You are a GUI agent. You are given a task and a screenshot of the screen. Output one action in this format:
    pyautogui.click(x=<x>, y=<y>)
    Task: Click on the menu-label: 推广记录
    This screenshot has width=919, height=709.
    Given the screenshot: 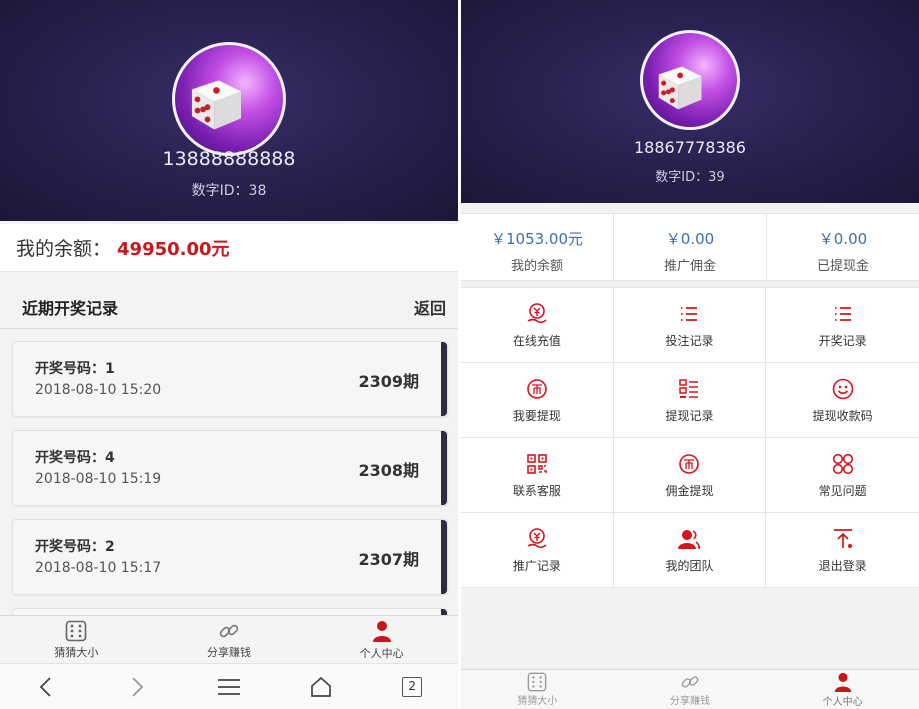 What is the action you would take?
    pyautogui.click(x=536, y=565)
    